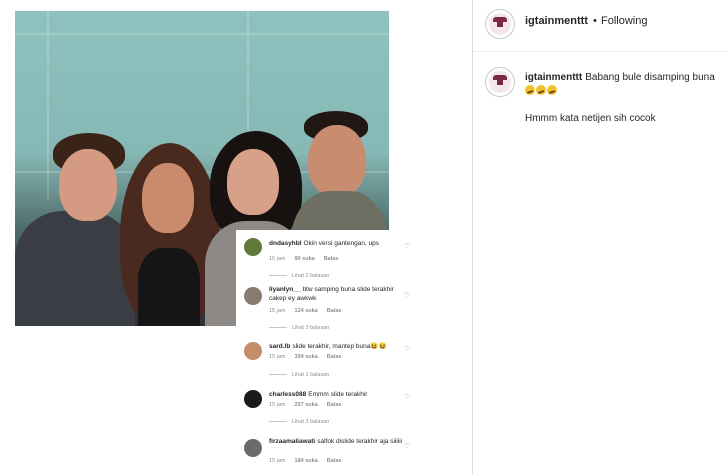 The height and width of the screenshot is (475, 727). I want to click on caption-avatar, so click(500, 82).